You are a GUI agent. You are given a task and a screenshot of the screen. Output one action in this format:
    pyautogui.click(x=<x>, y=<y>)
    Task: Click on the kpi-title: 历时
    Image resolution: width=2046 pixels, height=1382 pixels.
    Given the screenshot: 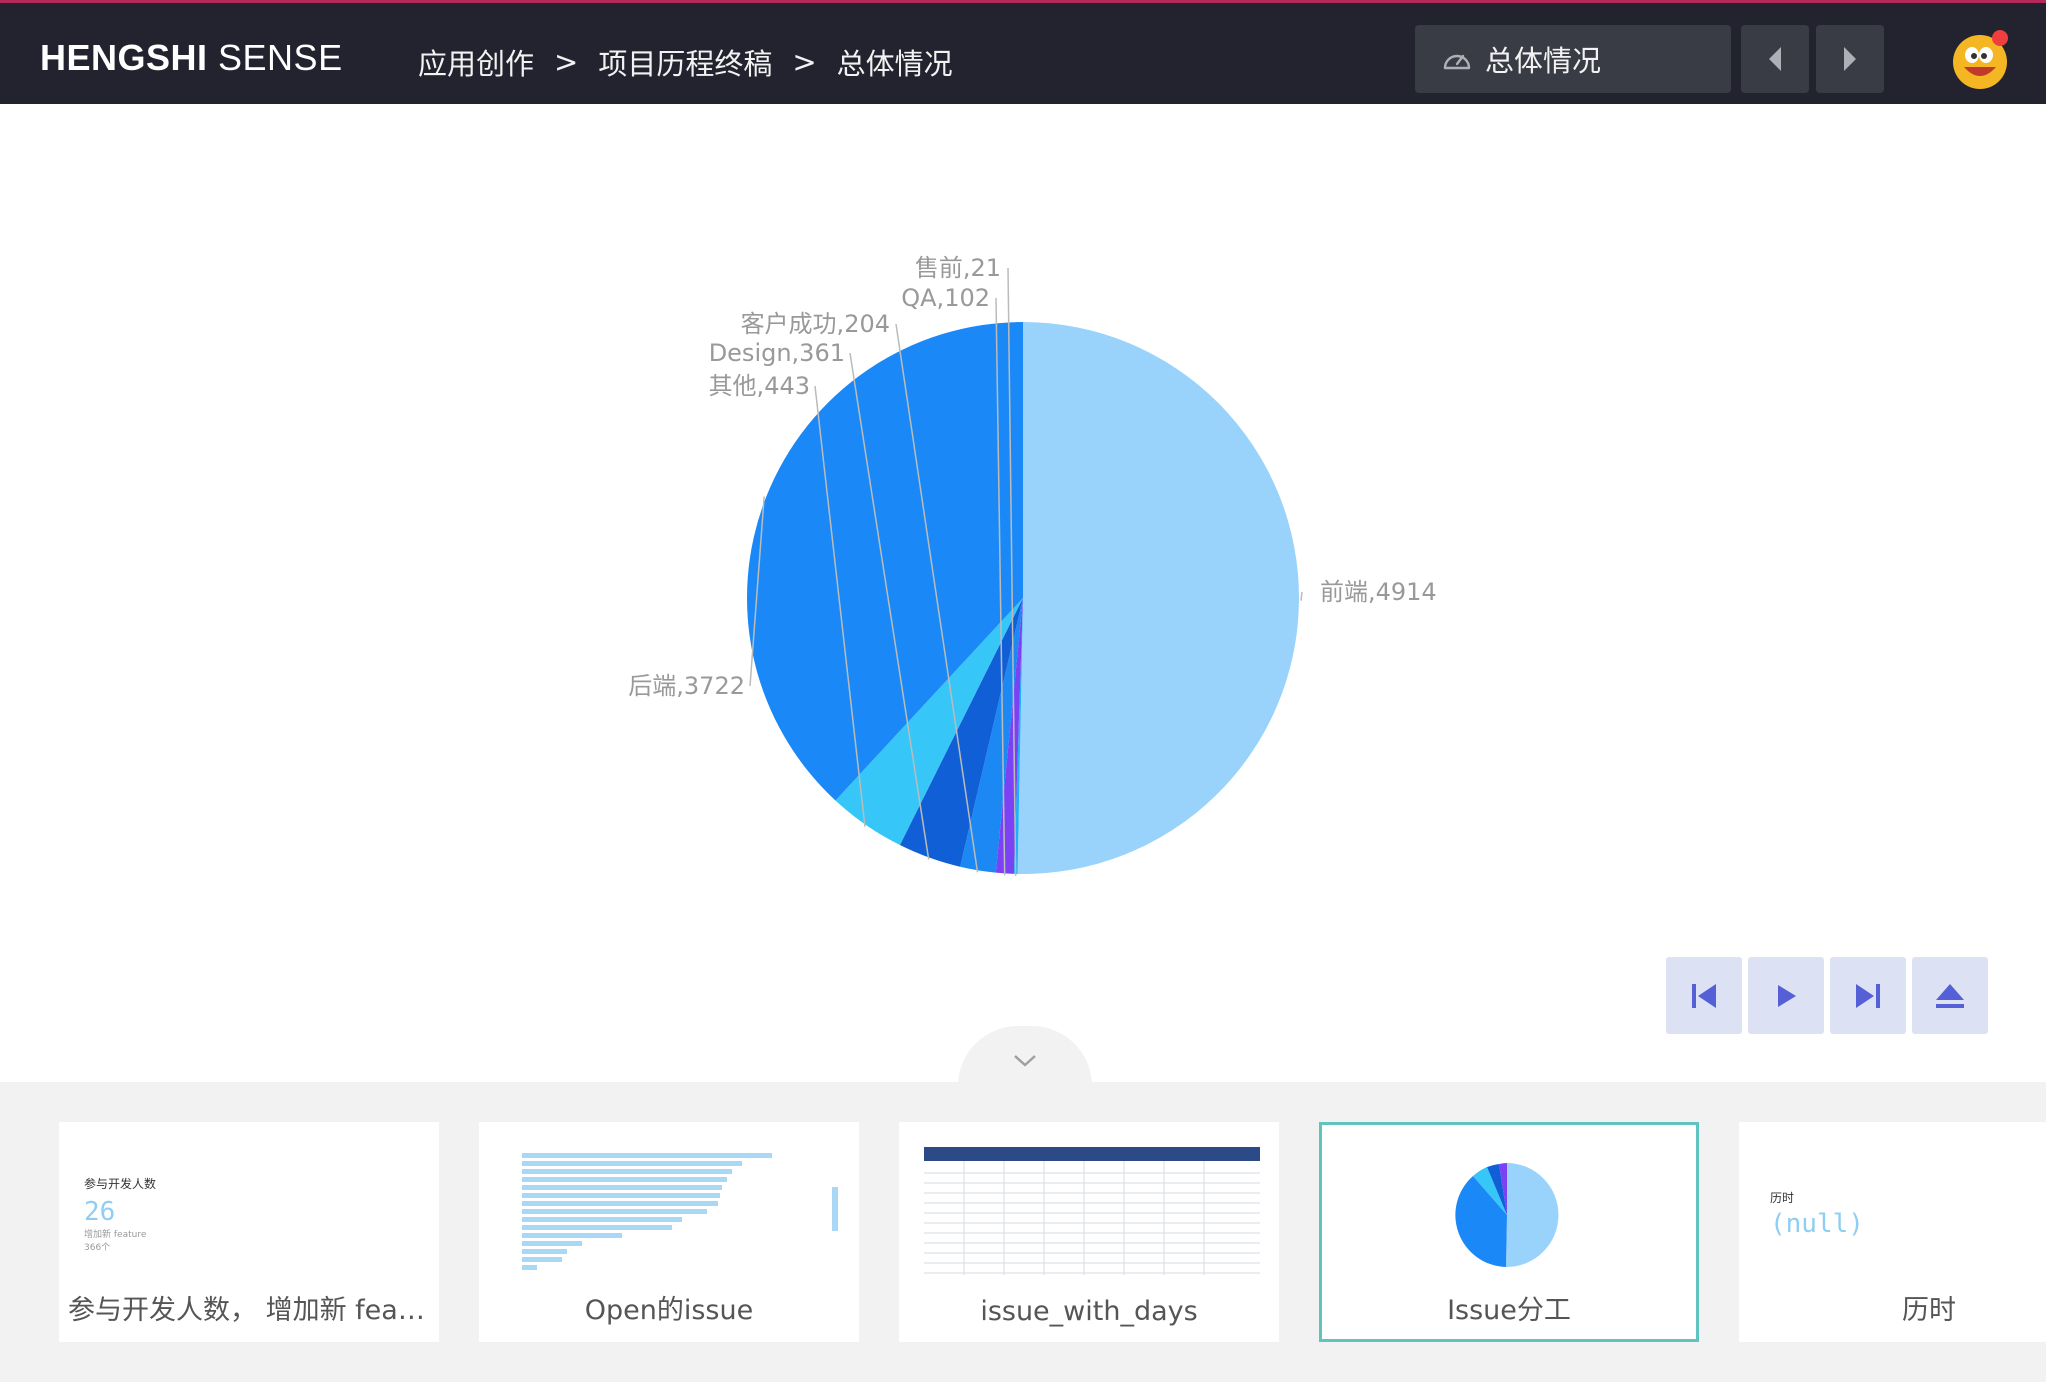 What is the action you would take?
    pyautogui.click(x=1782, y=1198)
    